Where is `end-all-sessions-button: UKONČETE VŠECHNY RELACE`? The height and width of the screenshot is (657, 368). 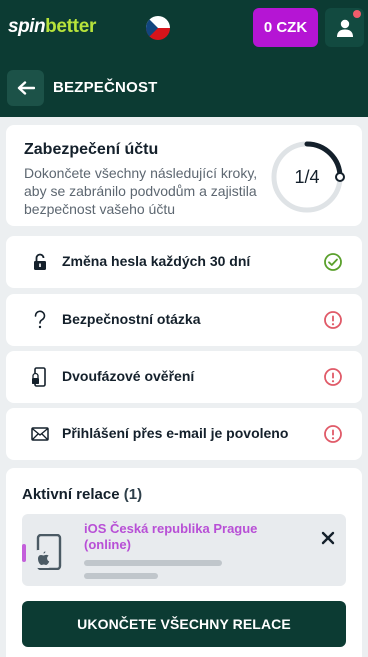
end-all-sessions-button: UKONČETE VŠECHNY RELACE is located at coordinates (184, 624).